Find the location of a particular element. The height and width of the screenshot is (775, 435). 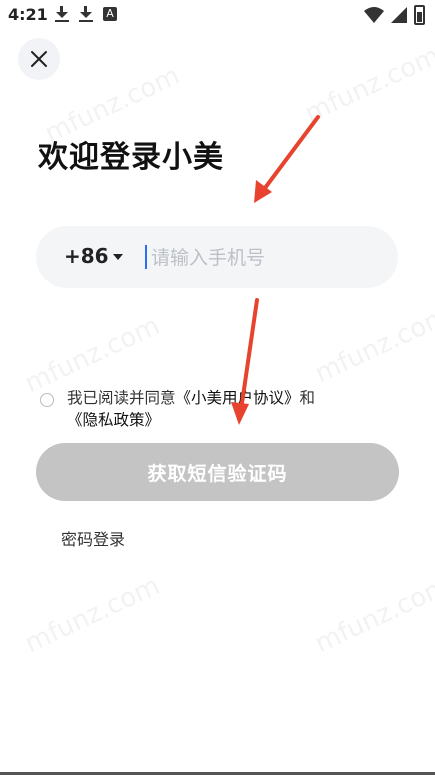

status-left-icons: A is located at coordinates (86, 14).